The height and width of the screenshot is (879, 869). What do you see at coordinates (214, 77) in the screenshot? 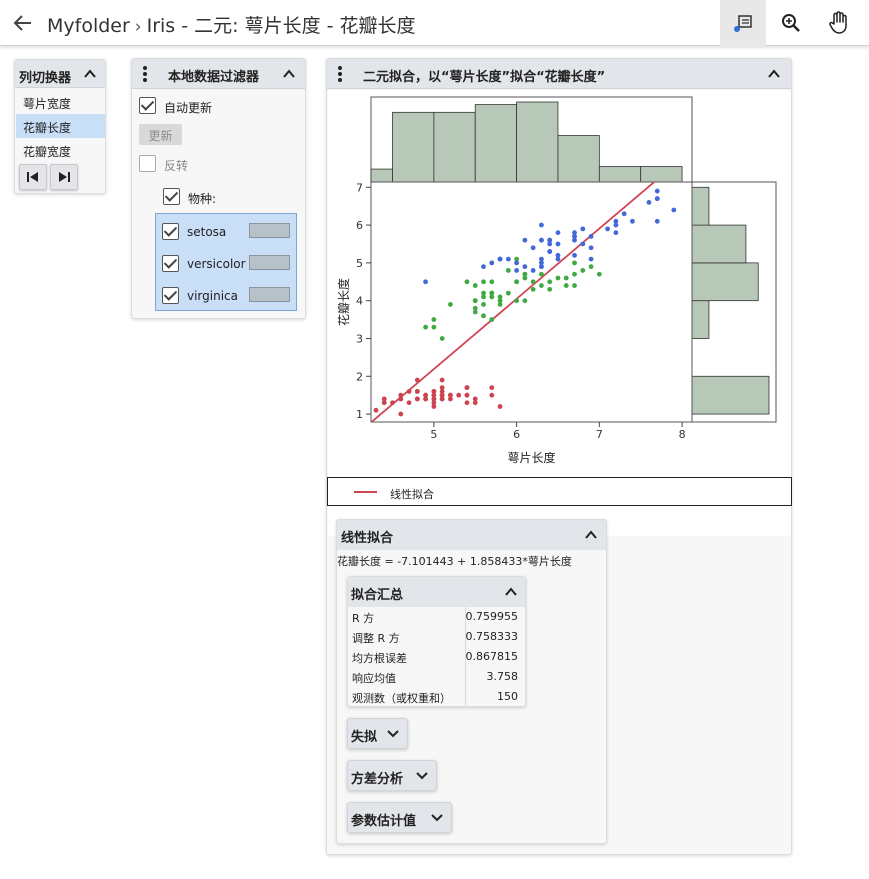
I see `data-filter-title: 本地数据过滤器` at bounding box center [214, 77].